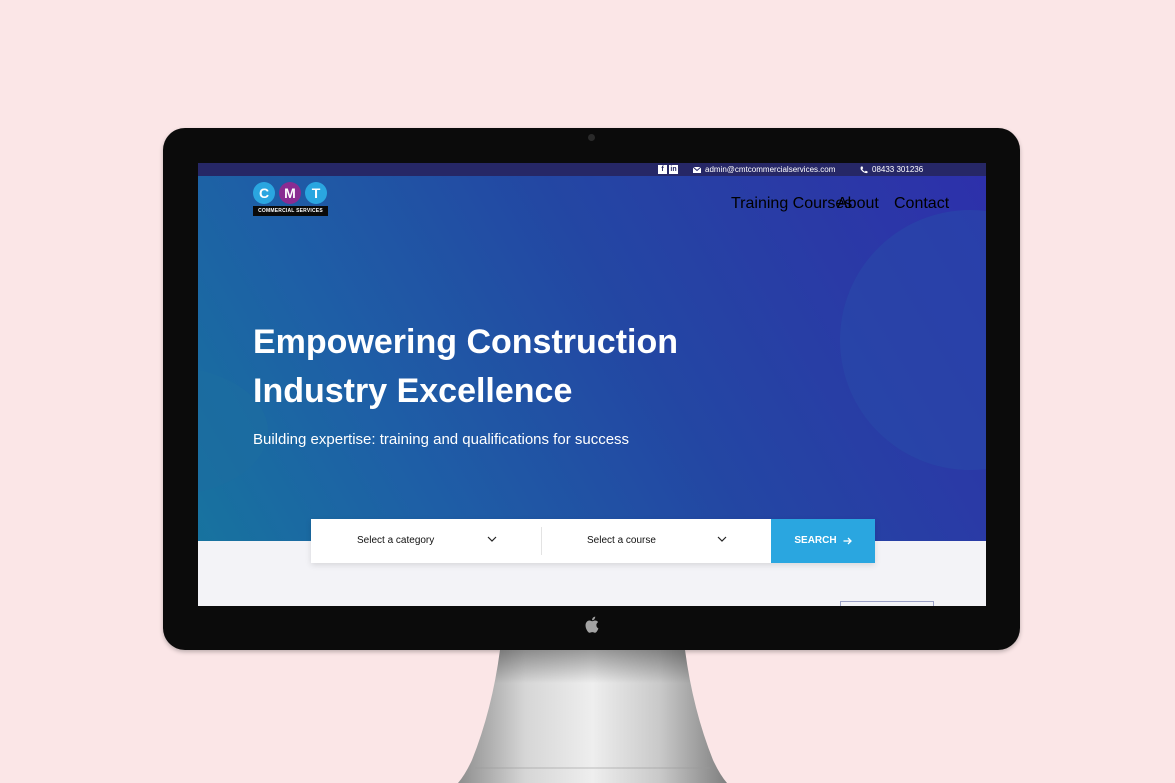  What do you see at coordinates (592, 627) in the screenshot?
I see `apple-logo-icon` at bounding box center [592, 627].